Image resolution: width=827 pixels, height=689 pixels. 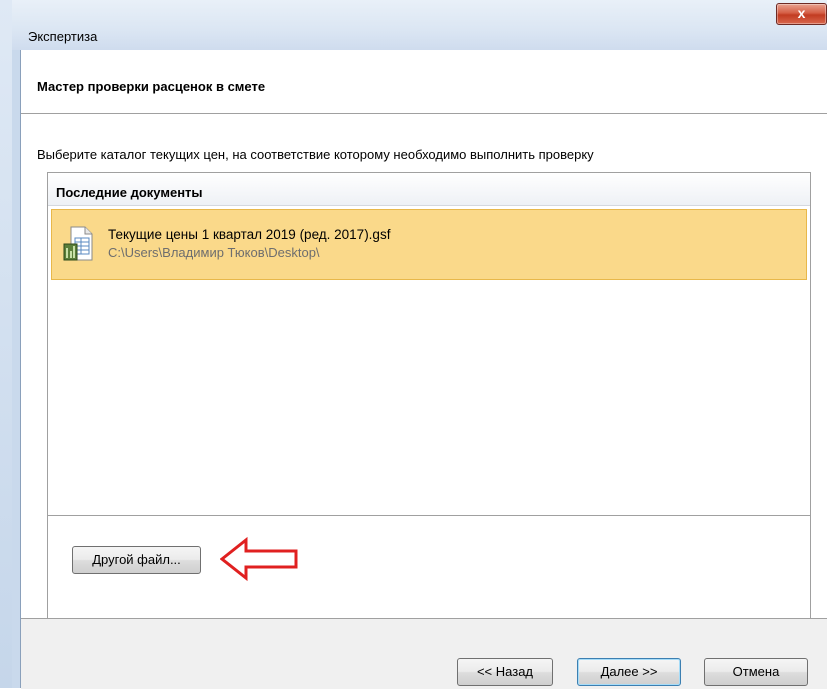 I want to click on list-header: Последние документы, so click(x=429, y=189).